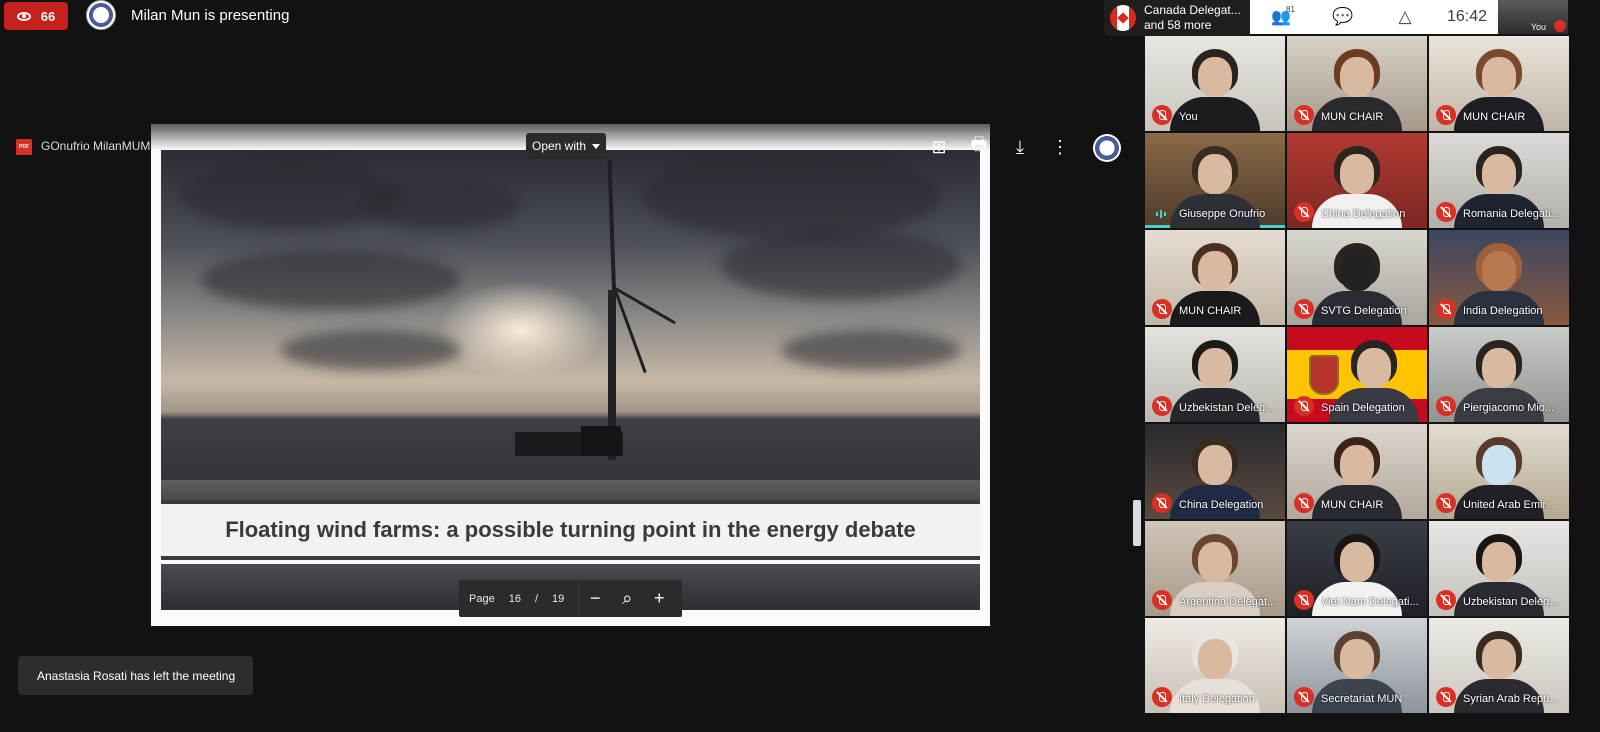 Image resolution: width=1600 pixels, height=732 pixels. What do you see at coordinates (1281, 17) in the screenshot?
I see `people-button: 👥 81` at bounding box center [1281, 17].